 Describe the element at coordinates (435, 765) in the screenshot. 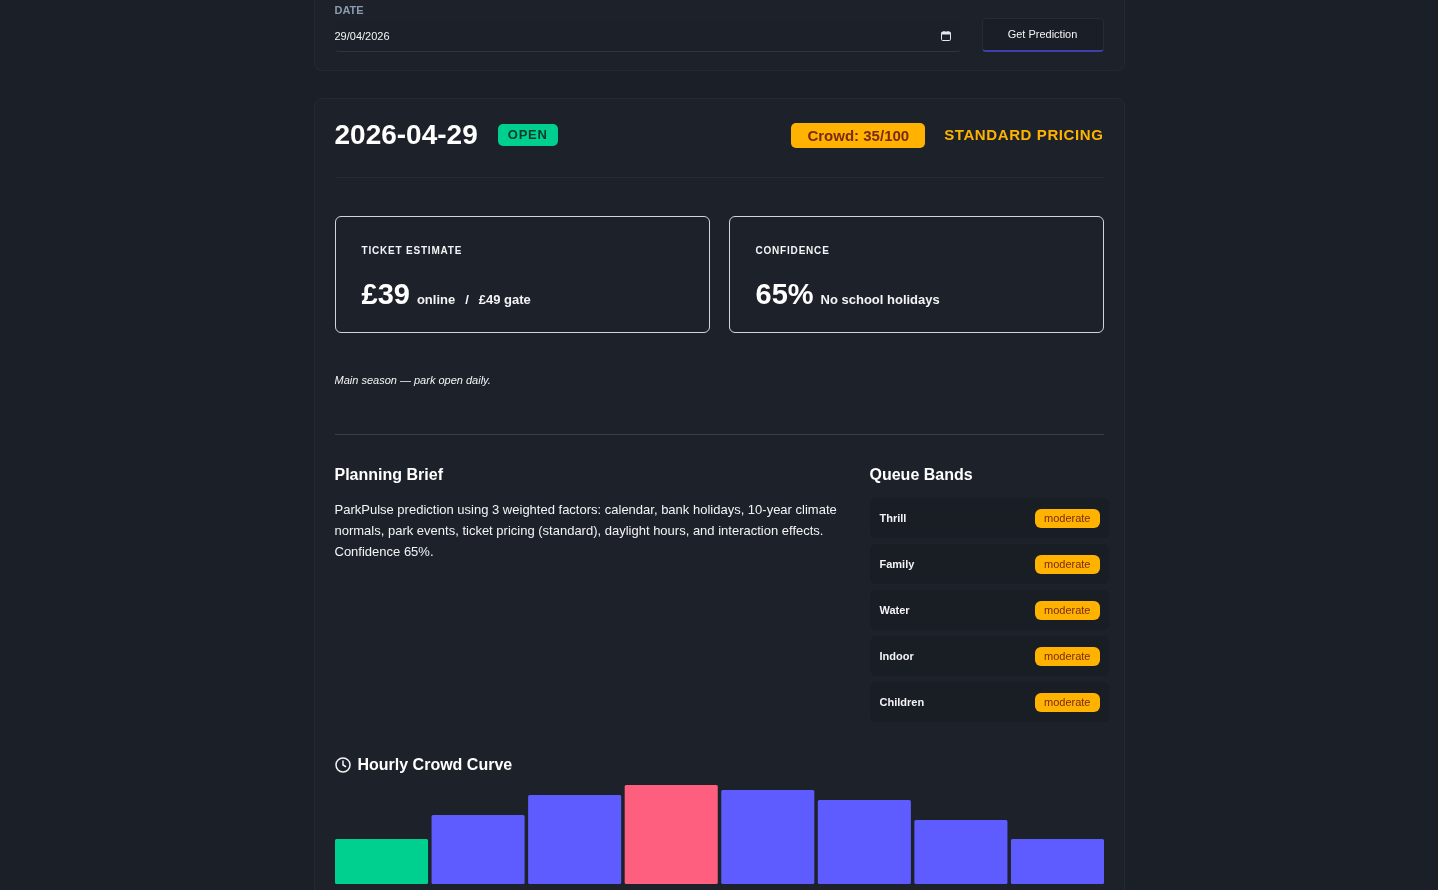

I see `hourly-chart-heading: Hourly Crowd Curve` at that location.